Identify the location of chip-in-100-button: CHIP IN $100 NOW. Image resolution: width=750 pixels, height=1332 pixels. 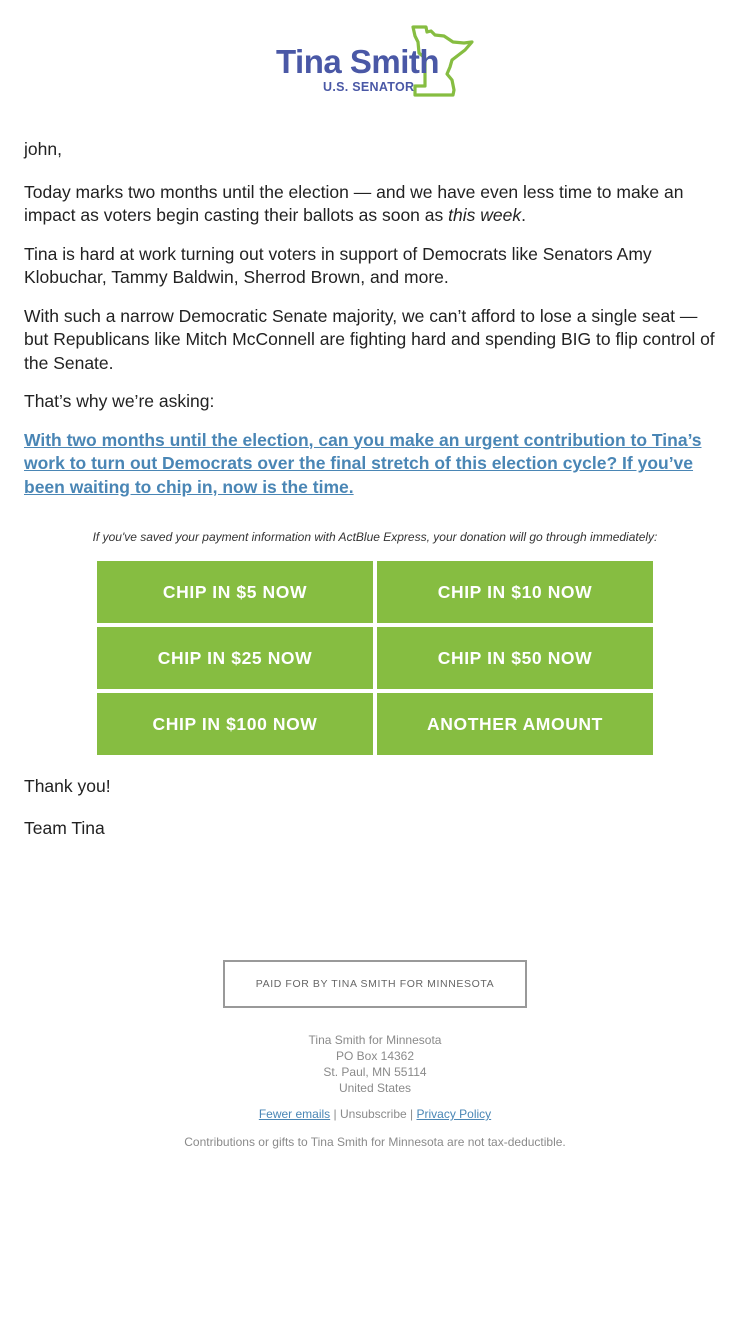
(235, 724).